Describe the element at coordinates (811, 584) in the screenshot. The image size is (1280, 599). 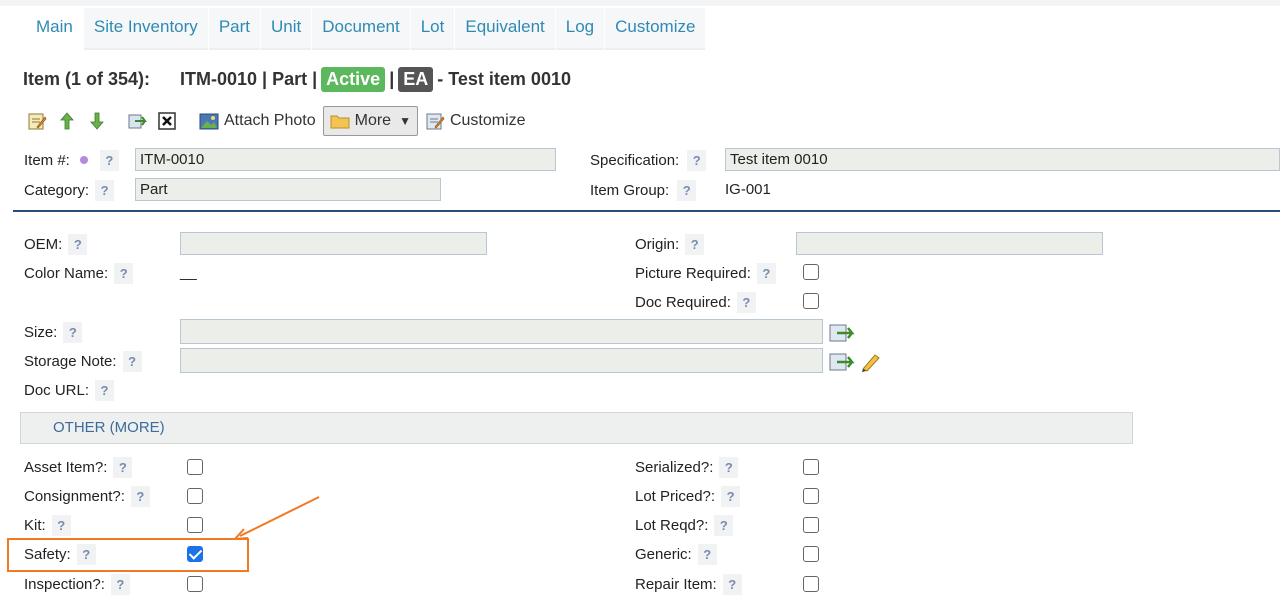
I see `repair-item-checkbox` at that location.